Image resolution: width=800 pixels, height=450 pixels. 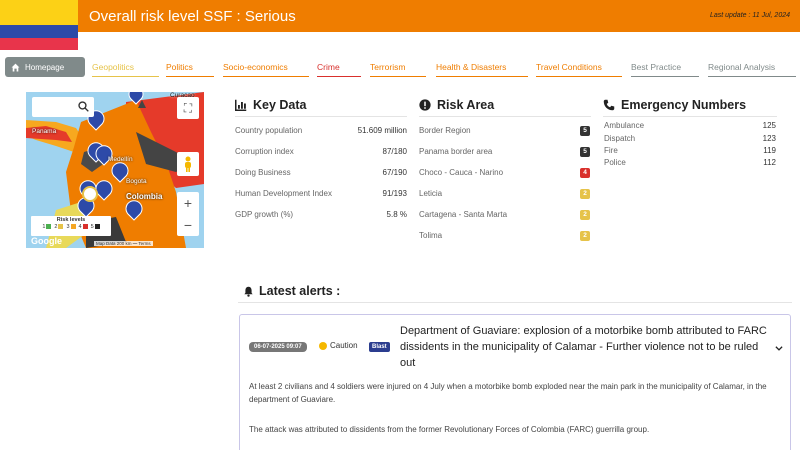 I want to click on tab-politics: Politics, so click(x=190, y=67).